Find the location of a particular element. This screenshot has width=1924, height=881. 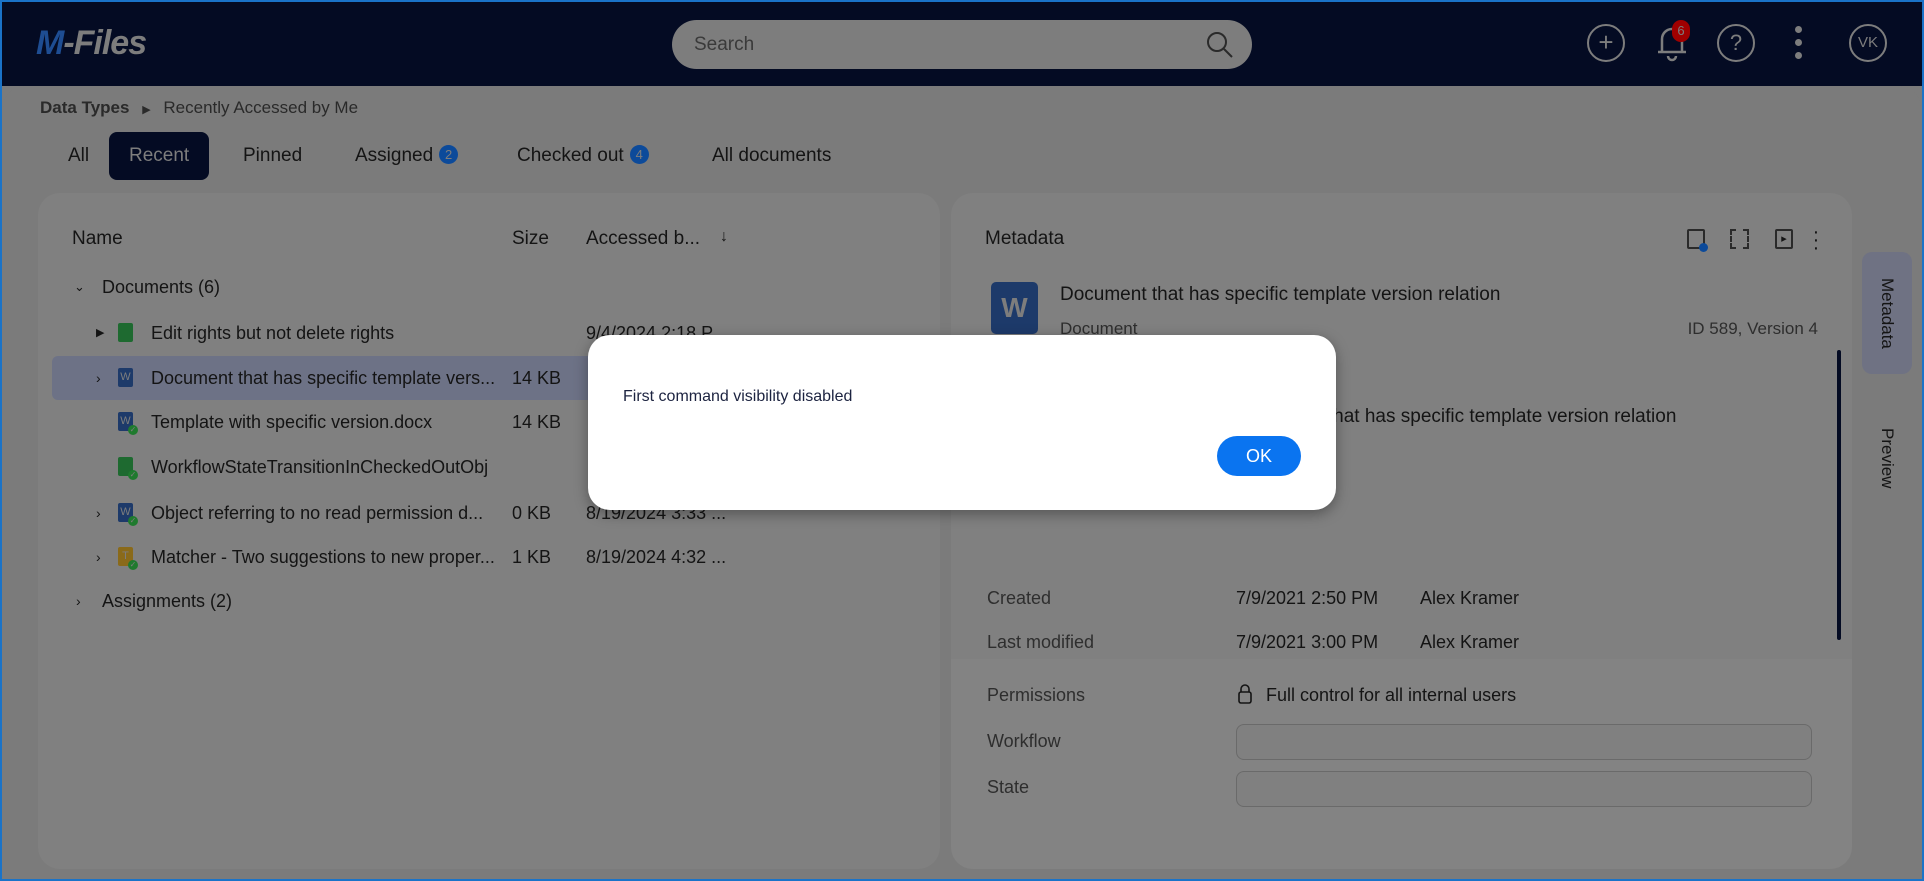

tab-all: All is located at coordinates (78, 156).